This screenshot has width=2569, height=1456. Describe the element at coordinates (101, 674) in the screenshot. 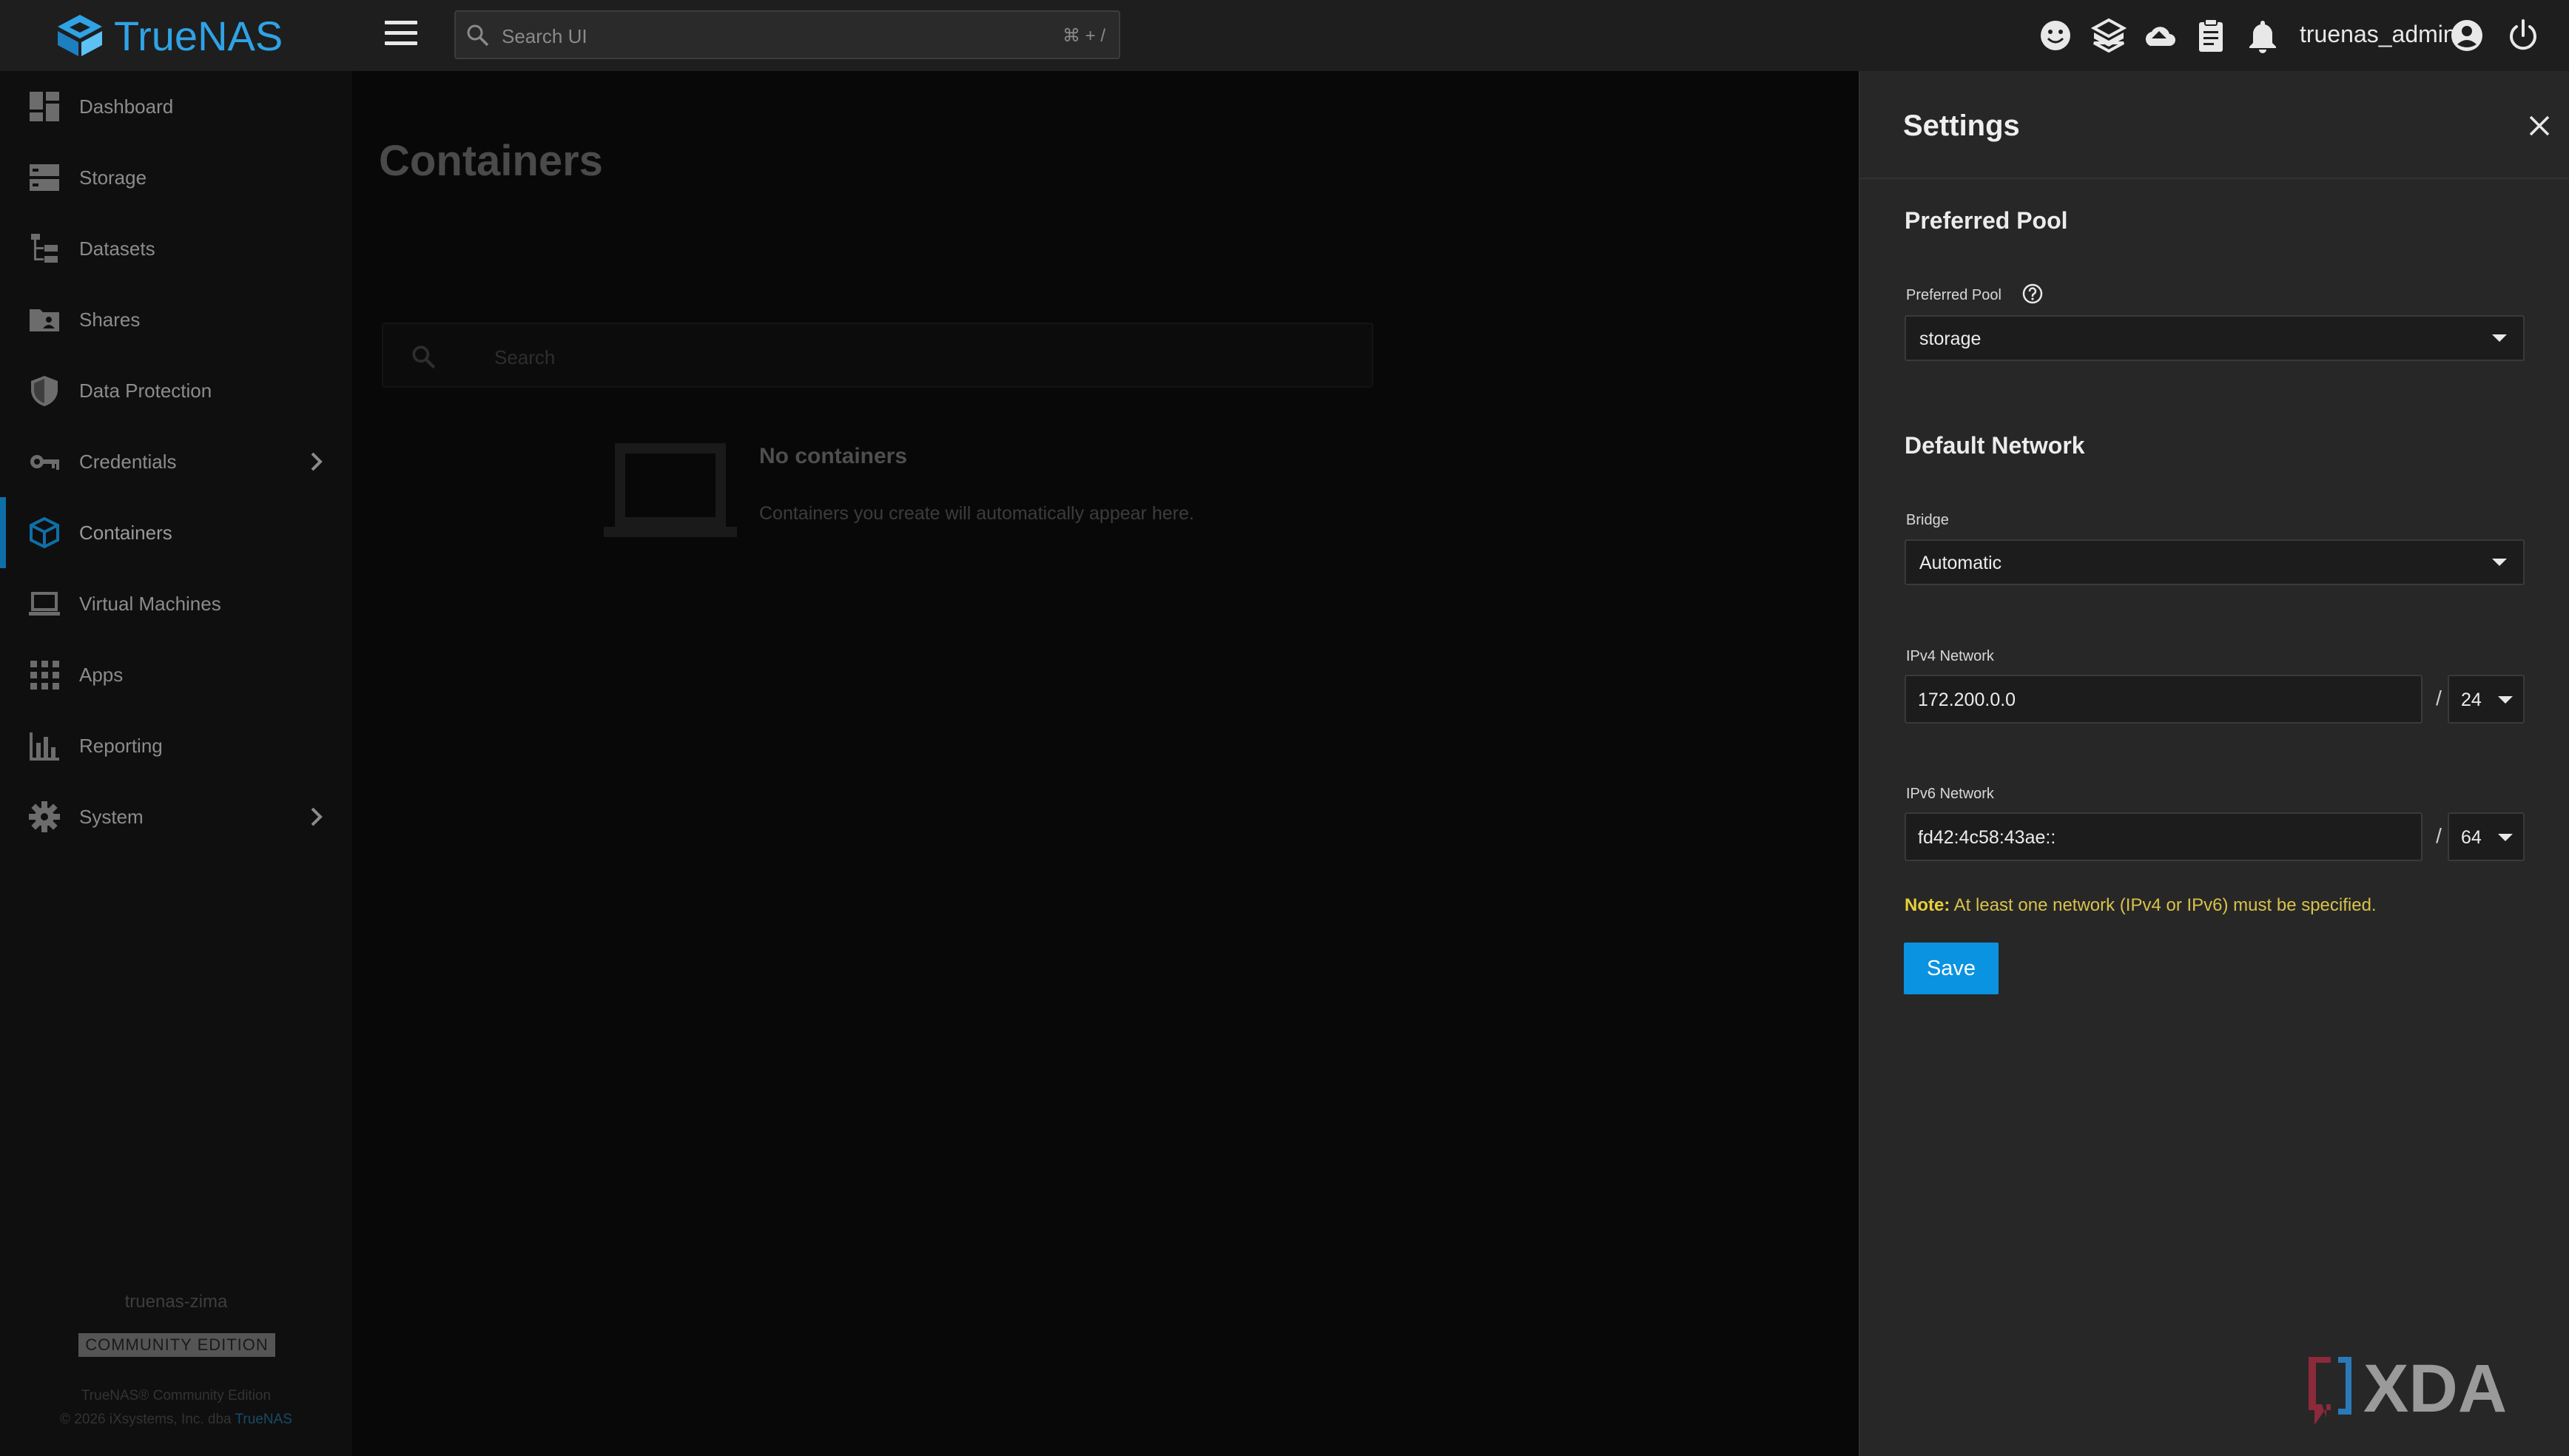

I see `sidebar-item-label: Apps` at that location.